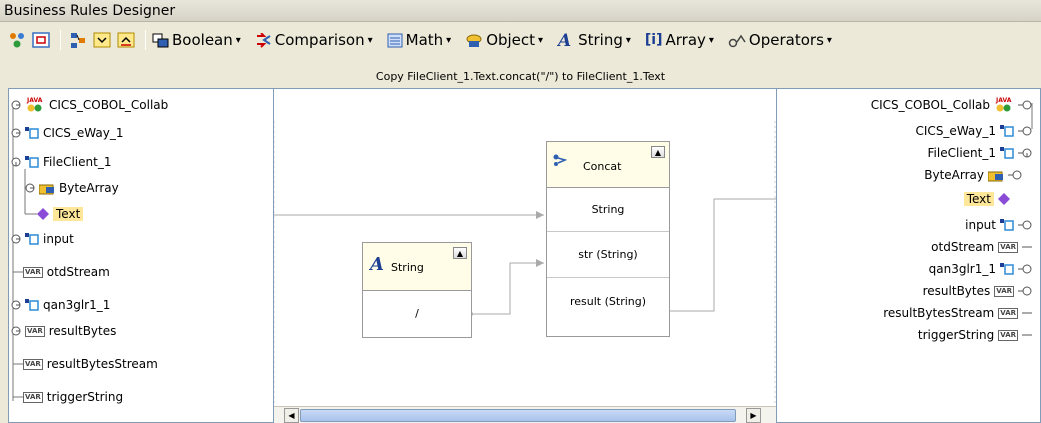  Describe the element at coordinates (196, 40) in the screenshot. I see `boolean-menu: Boolean ▾` at that location.